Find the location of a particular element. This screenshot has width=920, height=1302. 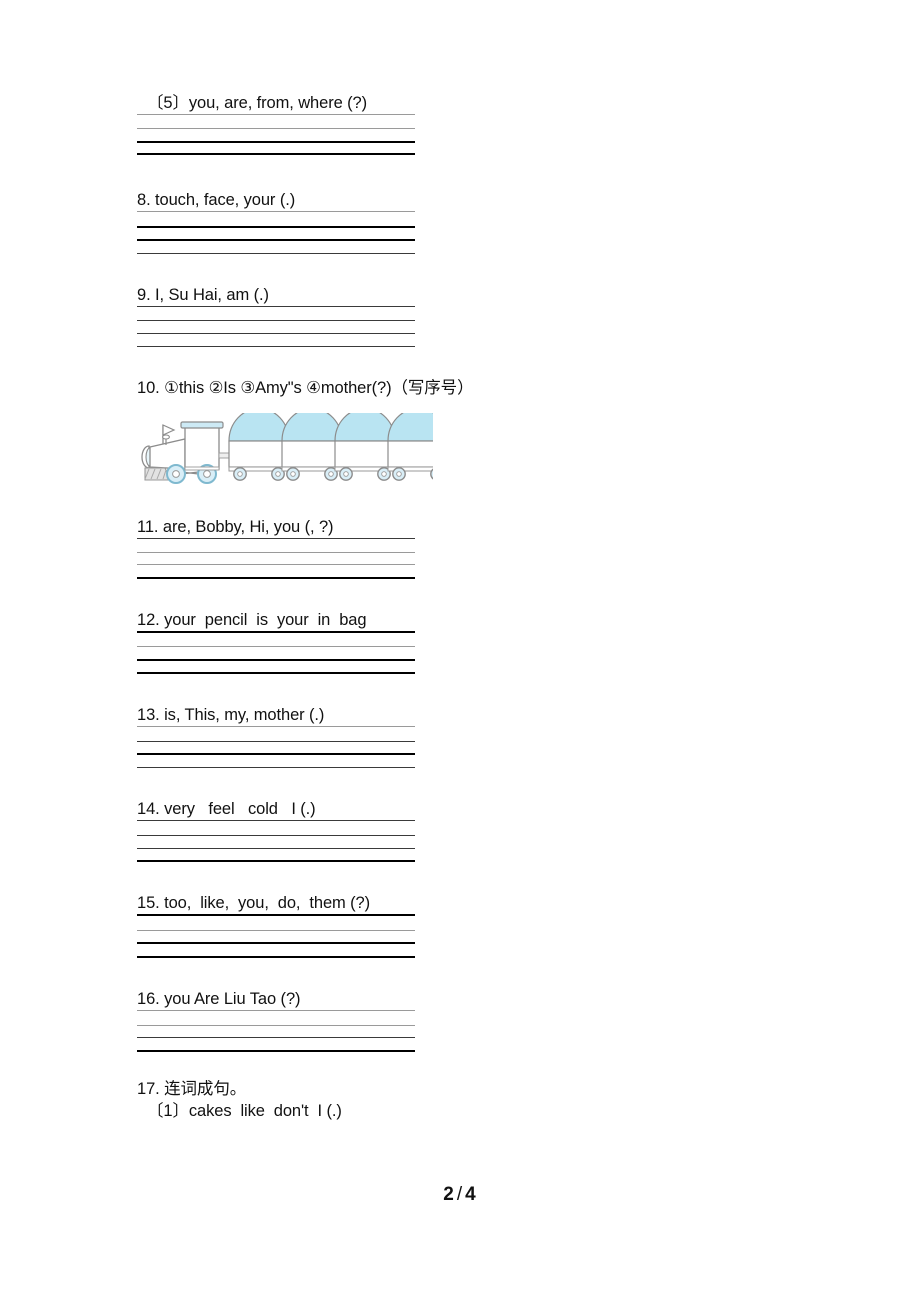

page-footer: 2/4 is located at coordinates (460, 1195).